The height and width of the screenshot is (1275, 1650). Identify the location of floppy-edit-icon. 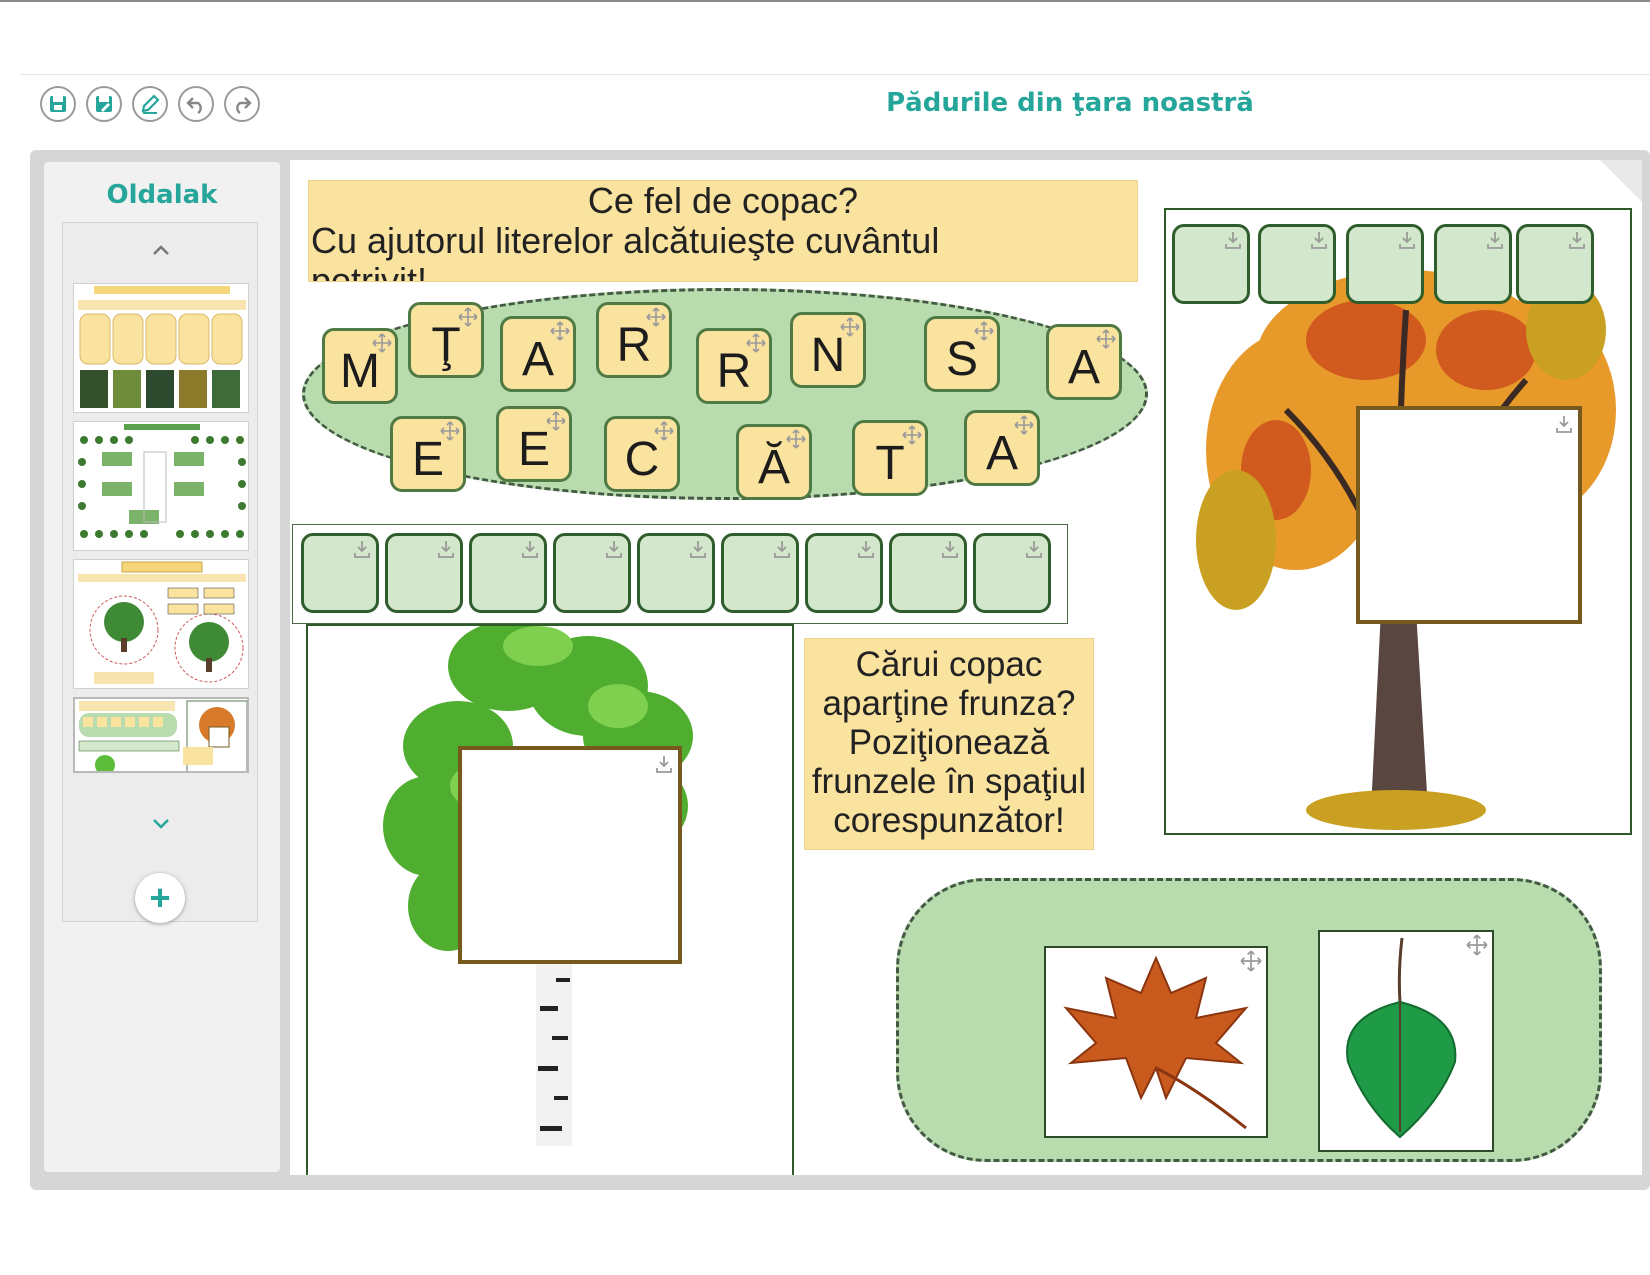
(104, 104).